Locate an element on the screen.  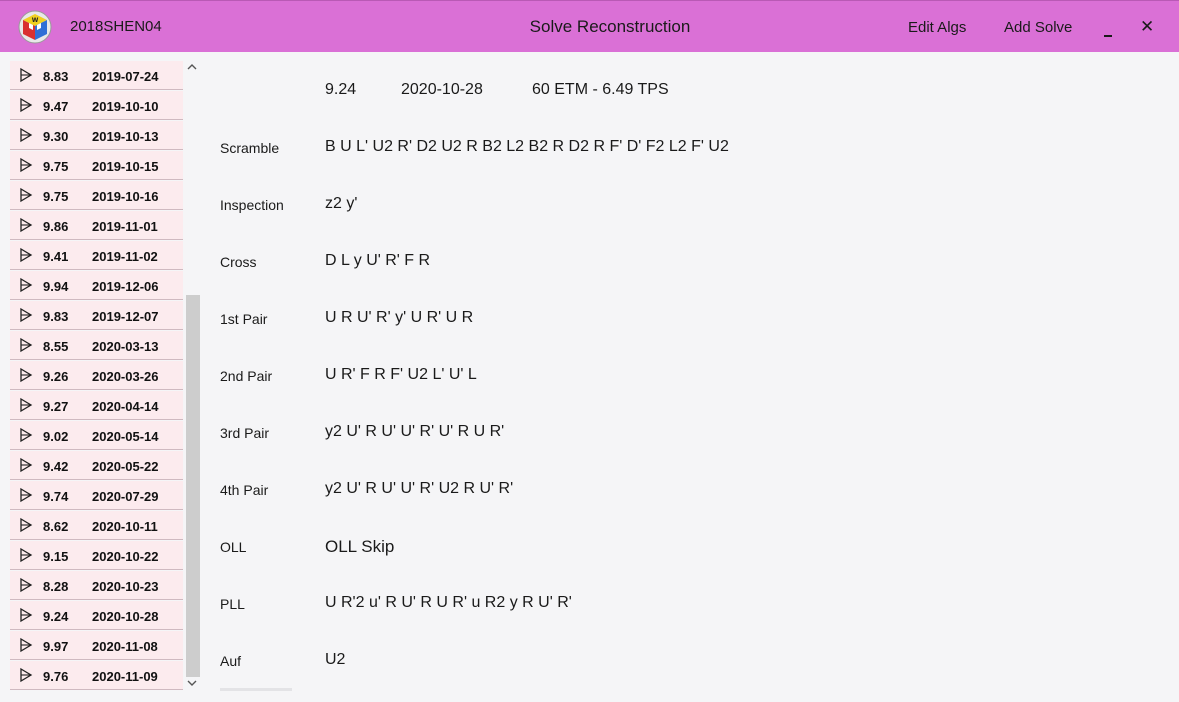
solve-time: 9.24 is located at coordinates (341, 89).